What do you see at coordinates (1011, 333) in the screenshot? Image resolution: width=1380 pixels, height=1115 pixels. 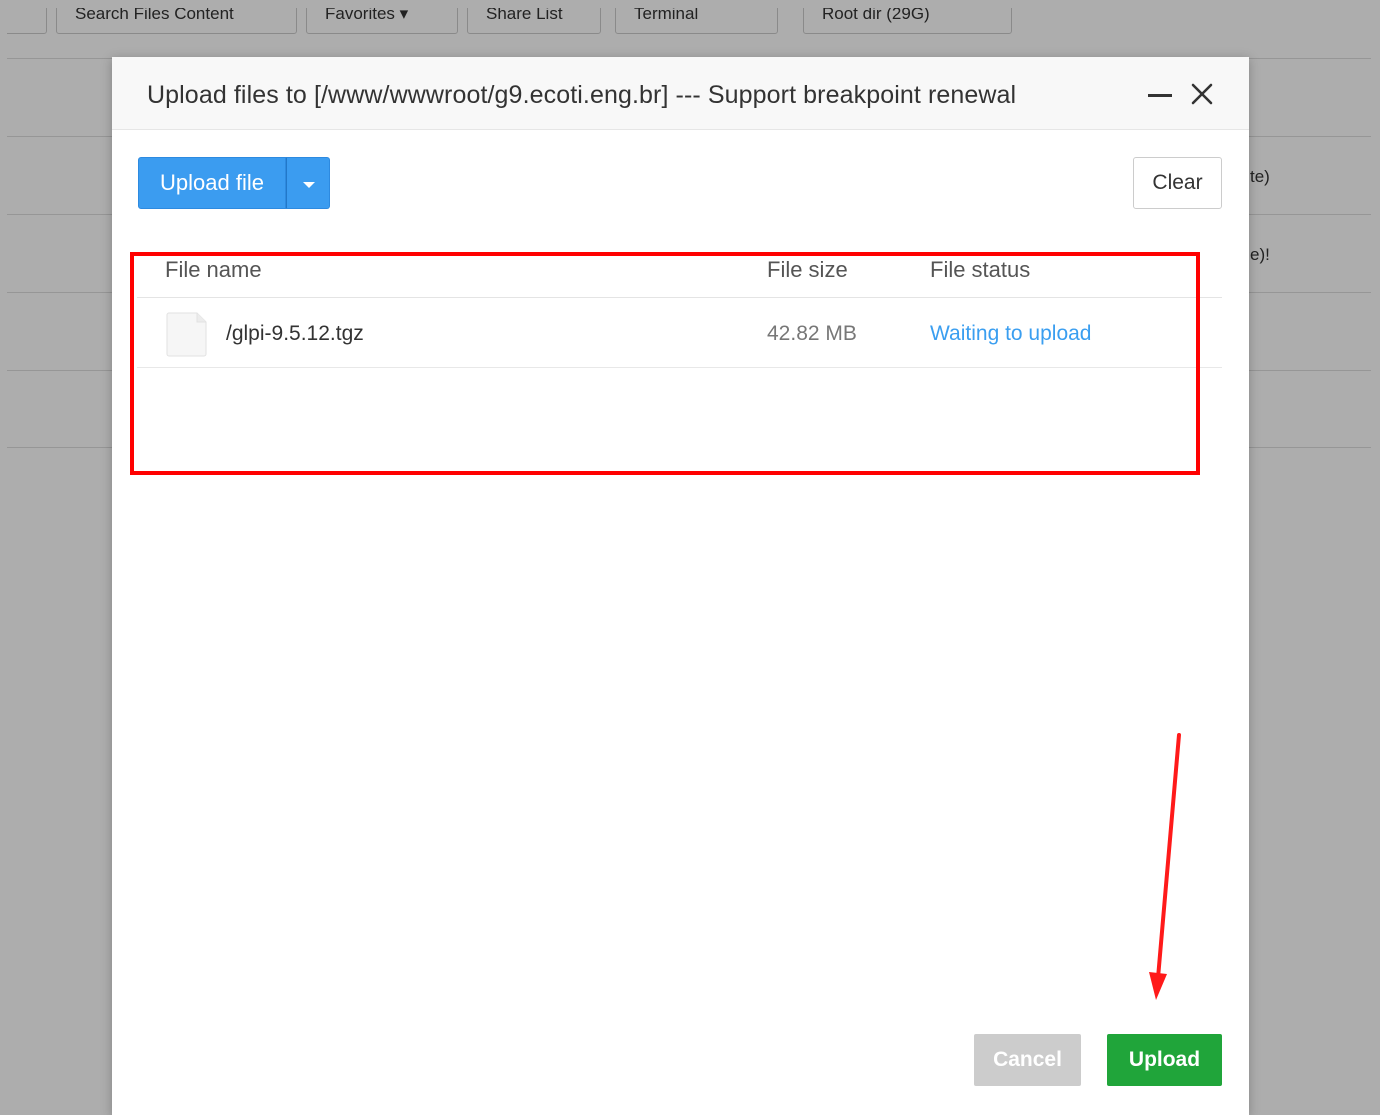 I see `file-status: Waiting to upload` at bounding box center [1011, 333].